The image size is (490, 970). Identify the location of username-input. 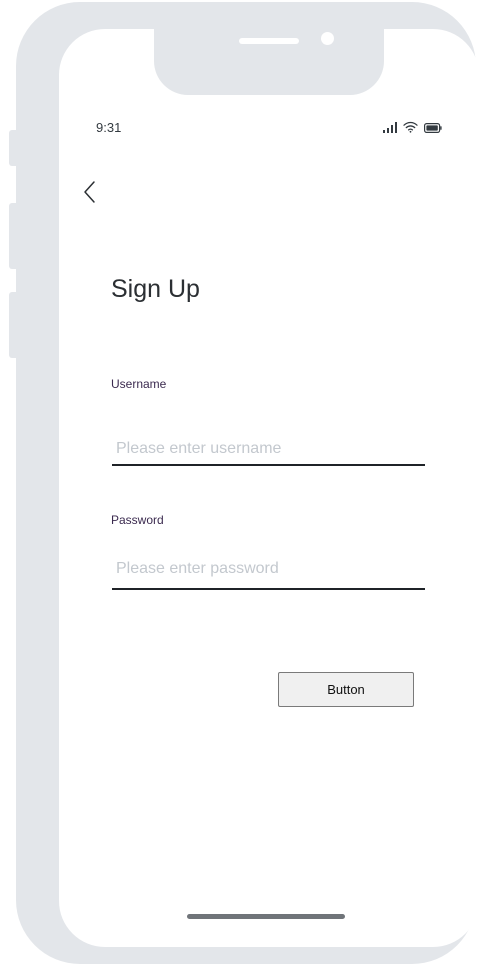
(268, 449).